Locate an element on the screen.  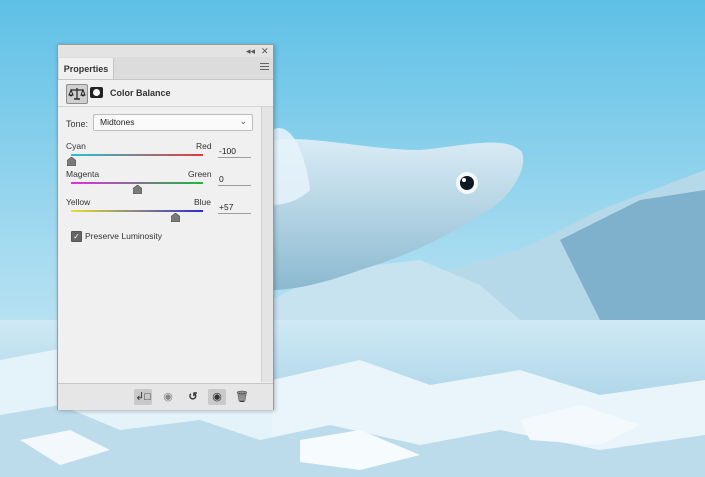
cyan-red-value: -100 is located at coordinates (234, 151).